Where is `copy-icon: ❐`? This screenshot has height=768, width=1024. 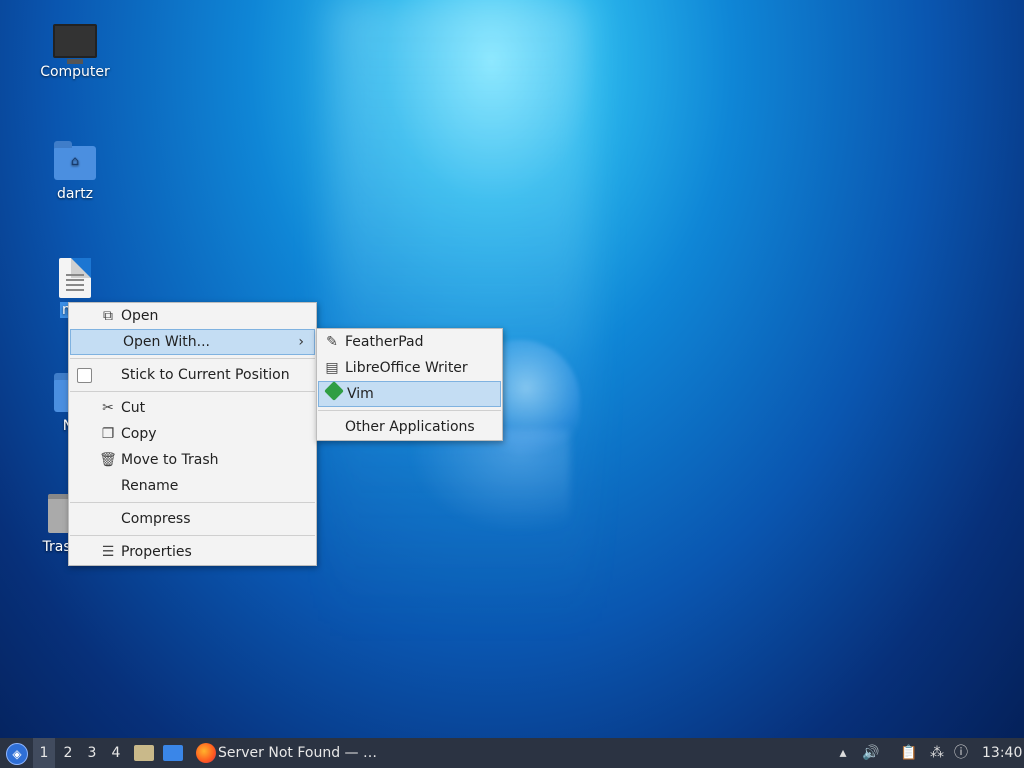
copy-icon: ❐ is located at coordinates (108, 434).